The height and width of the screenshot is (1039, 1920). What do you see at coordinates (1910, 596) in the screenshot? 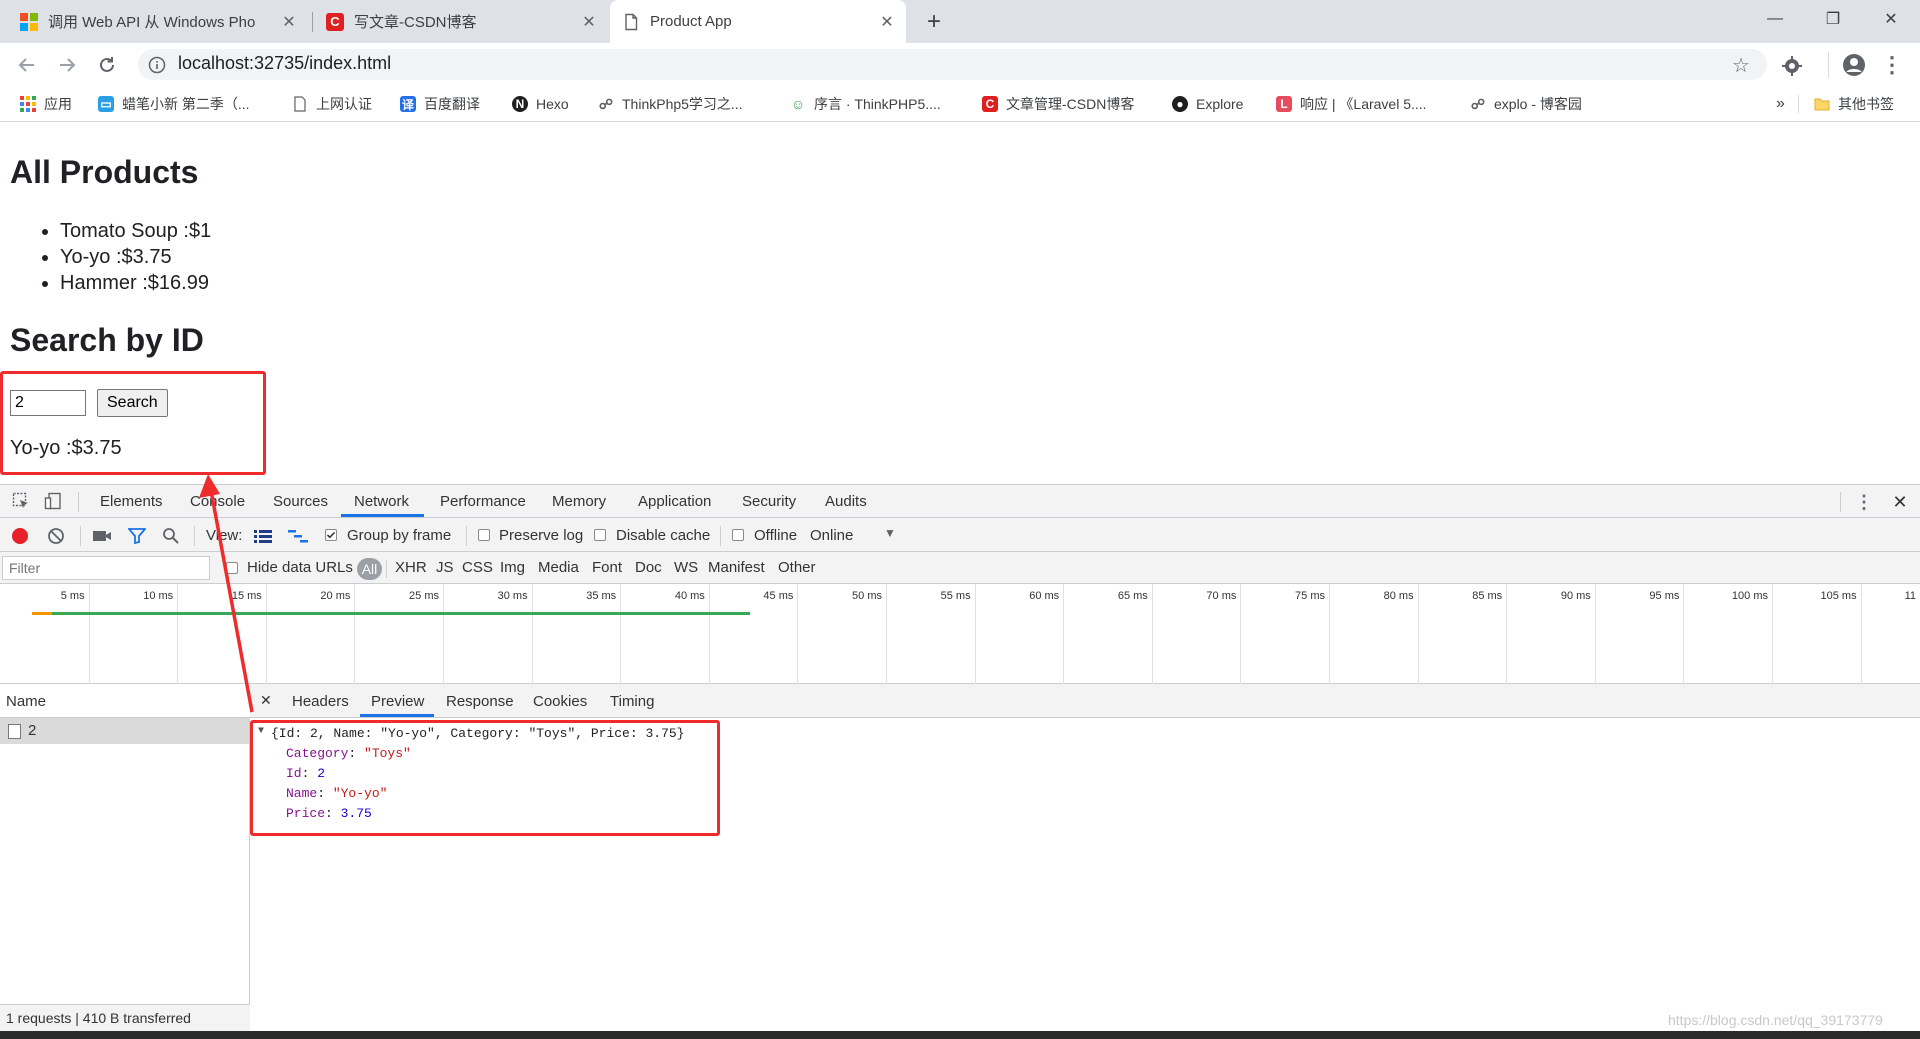
I see `timeline-tick-label: 11` at bounding box center [1910, 596].